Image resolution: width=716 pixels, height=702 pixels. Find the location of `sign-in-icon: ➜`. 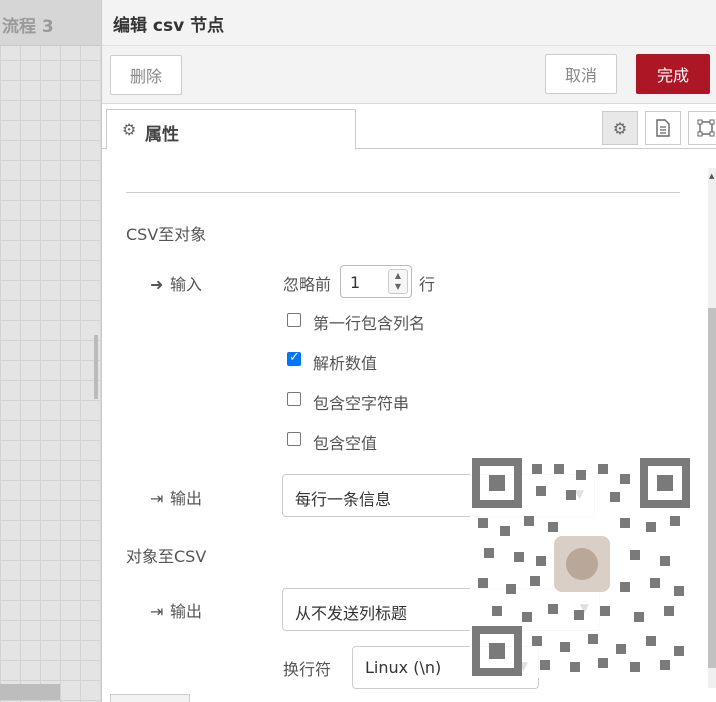

sign-in-icon: ➜ is located at coordinates (157, 284).